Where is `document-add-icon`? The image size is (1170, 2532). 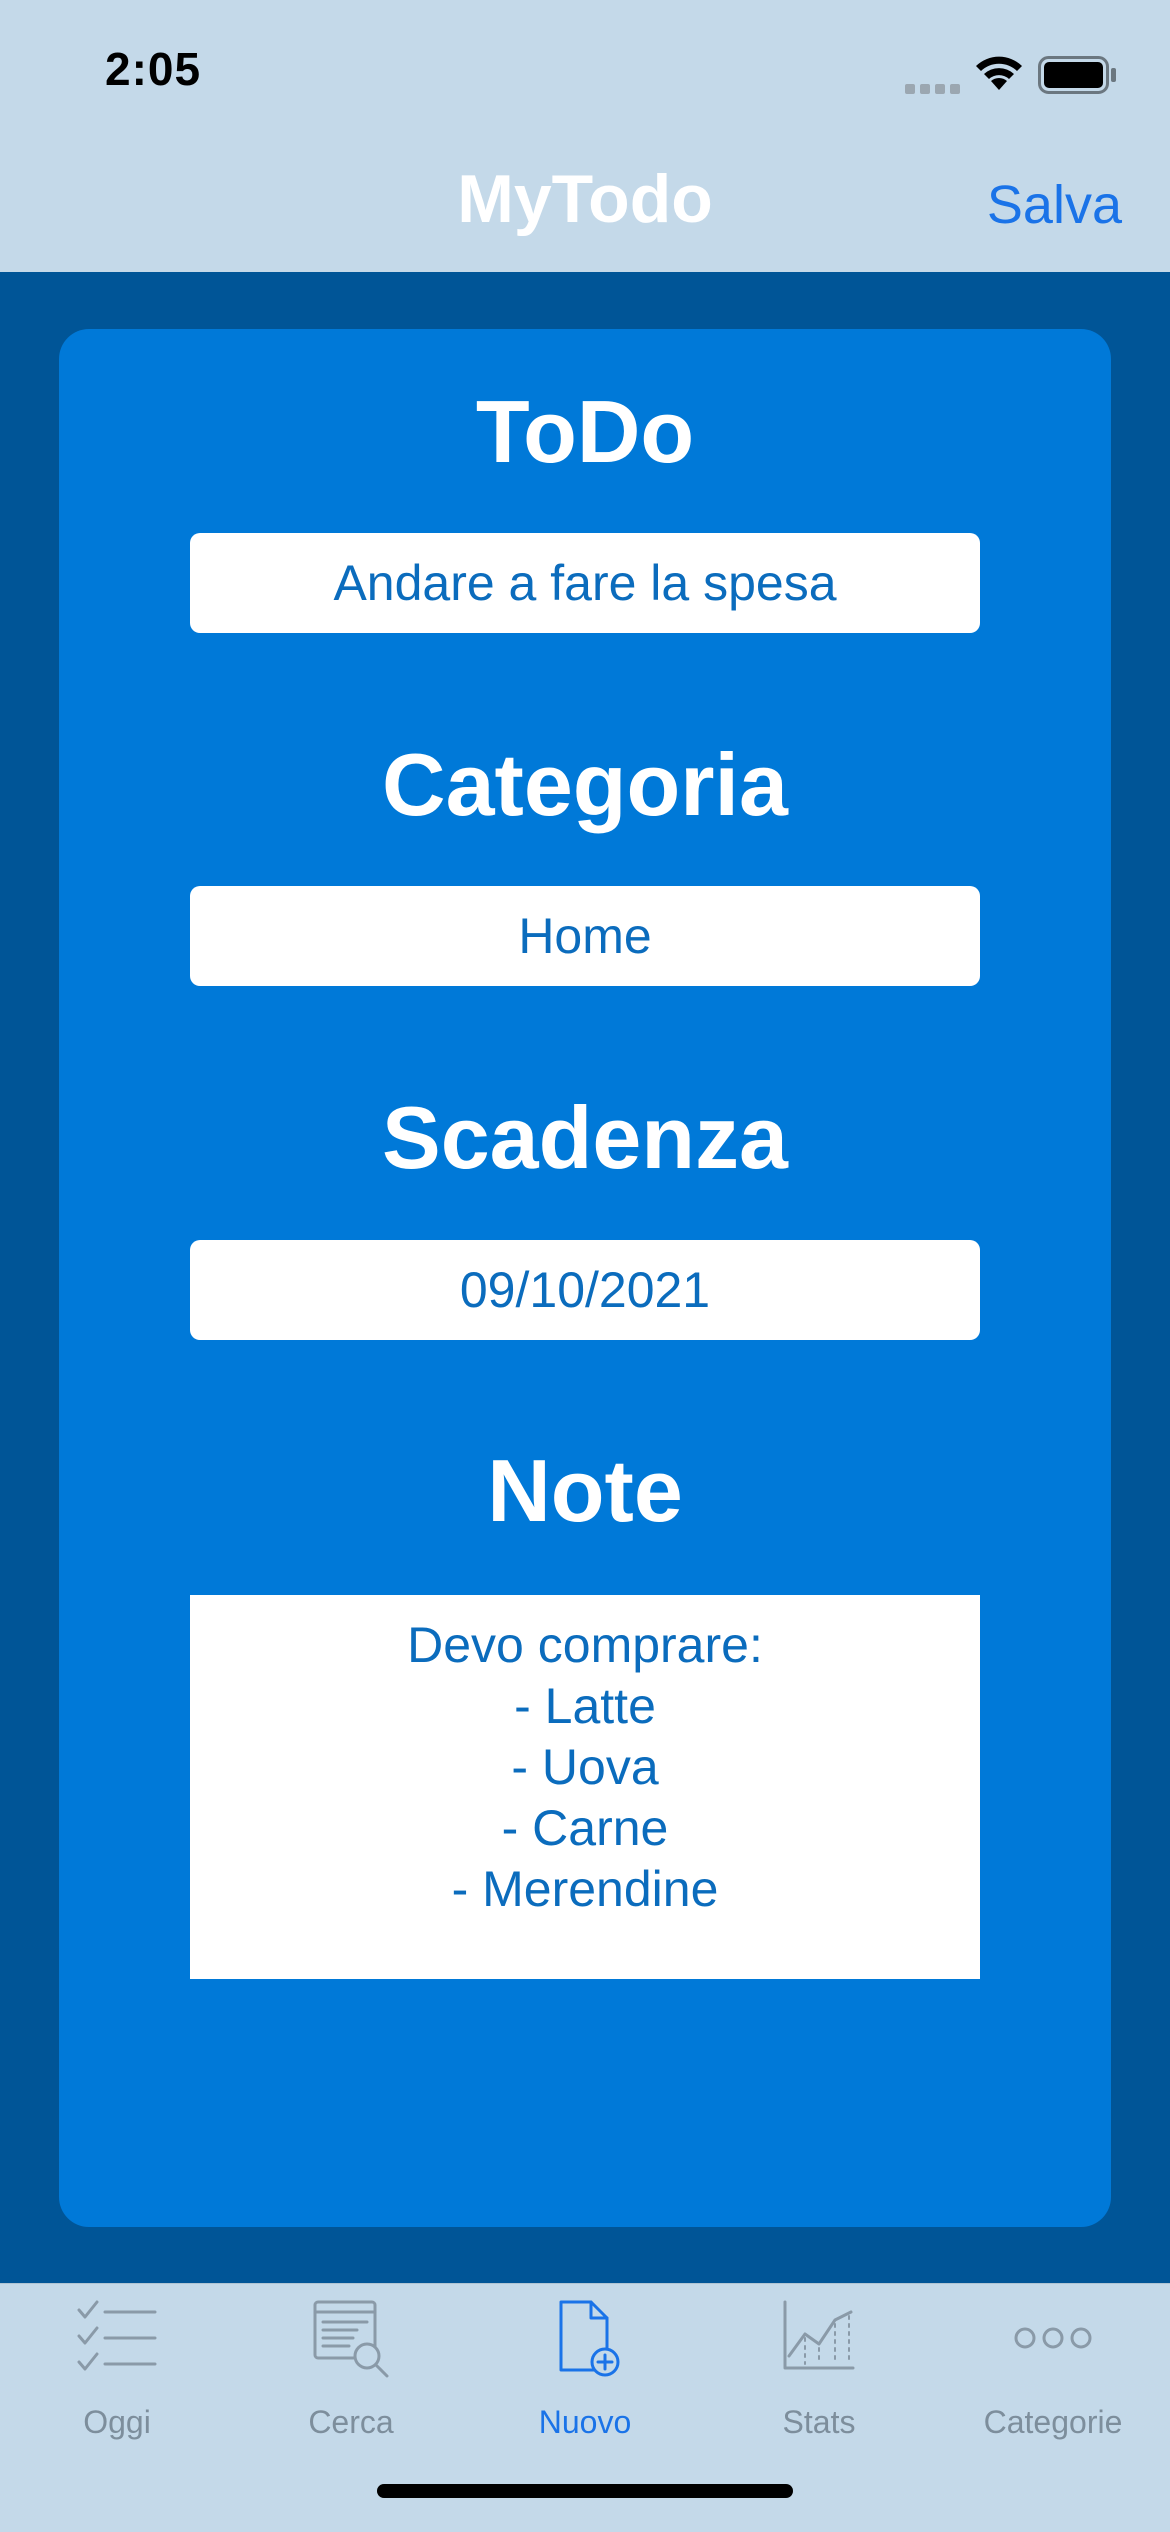 document-add-icon is located at coordinates (589, 2338).